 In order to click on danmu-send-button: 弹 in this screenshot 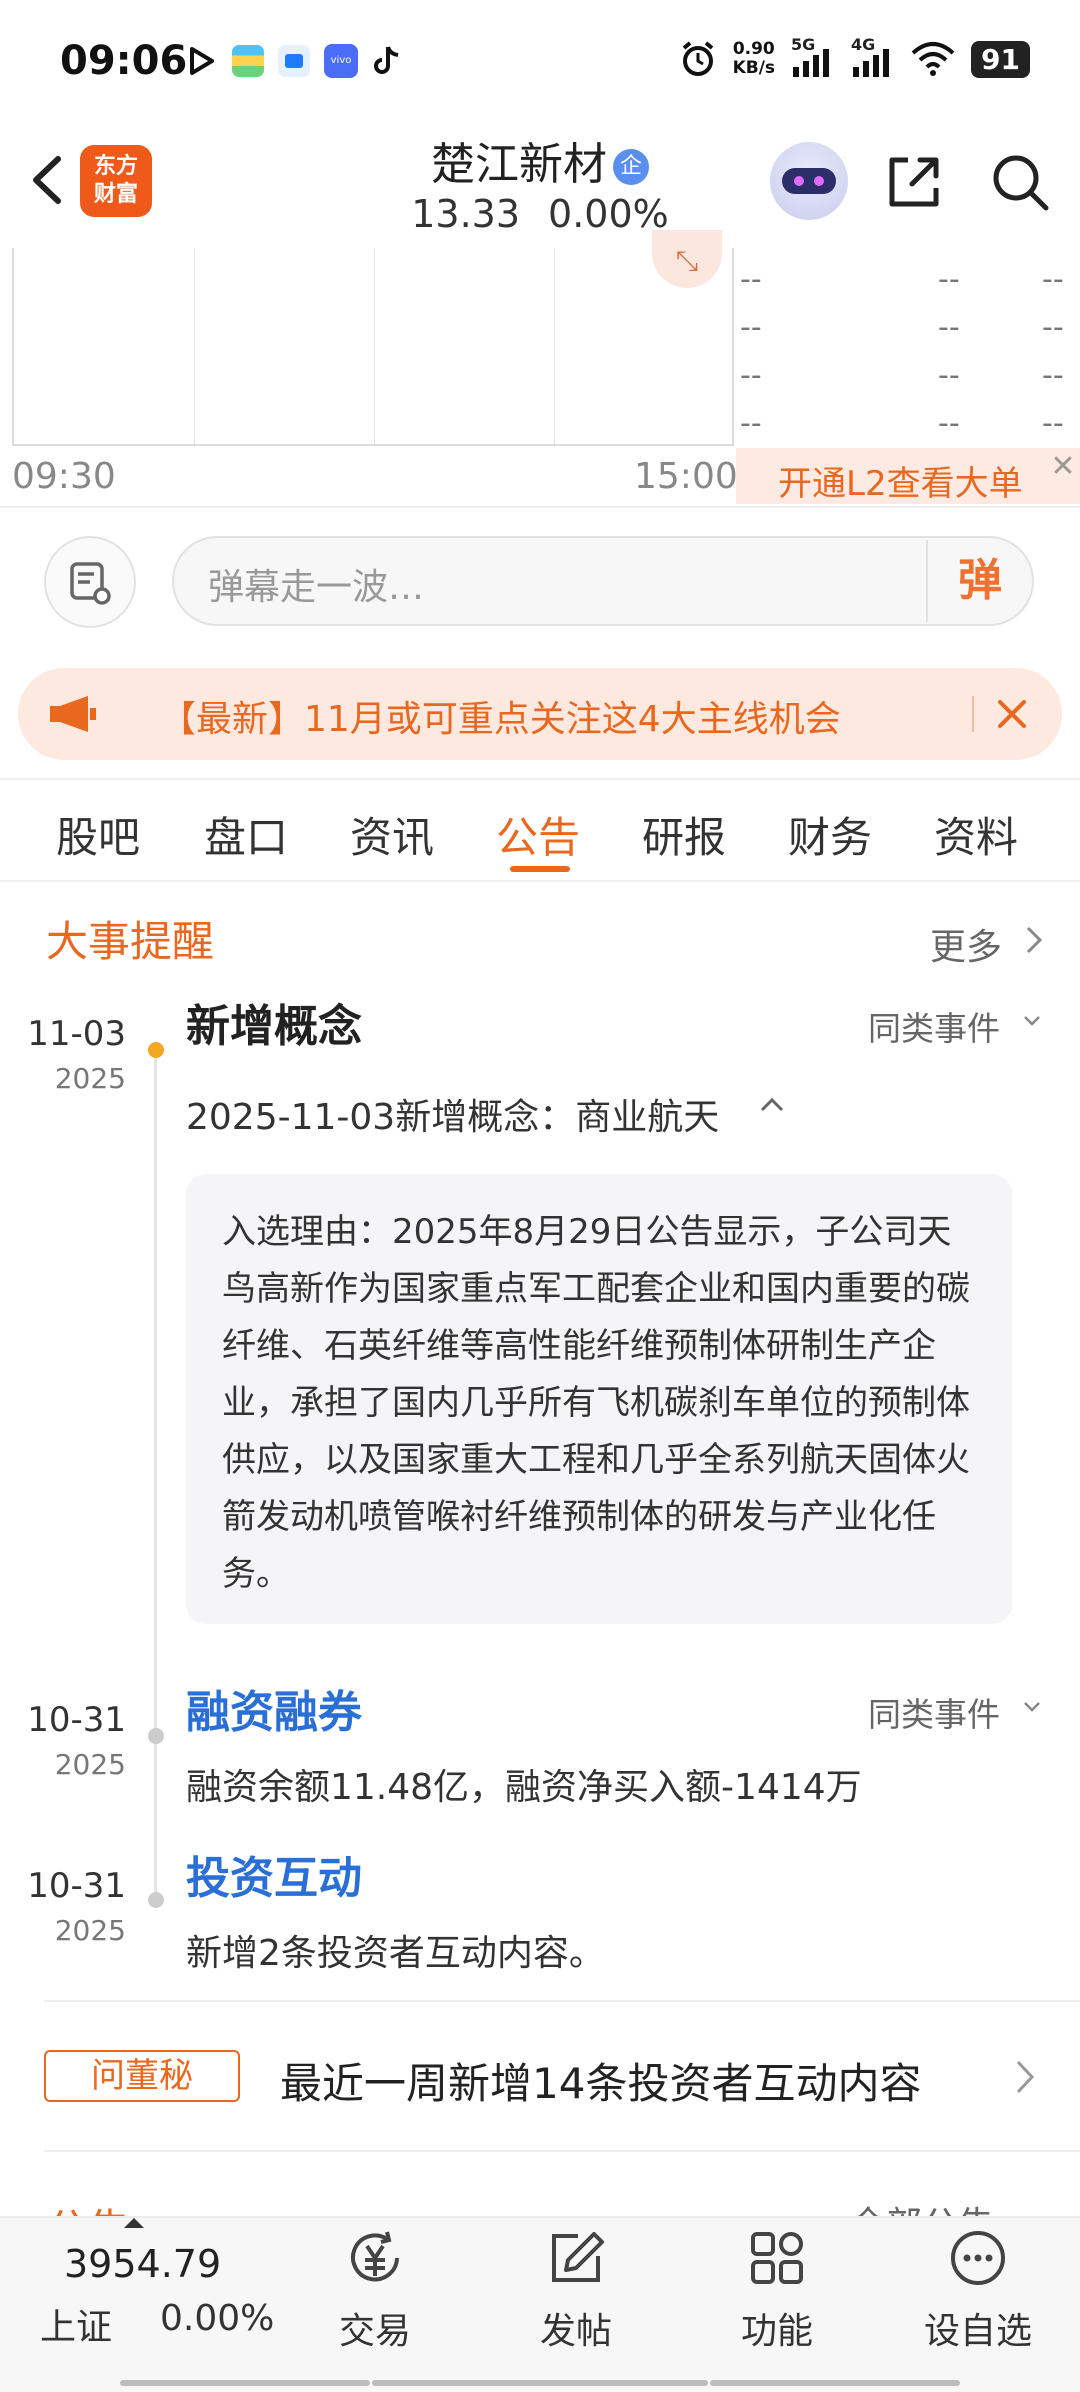, I will do `click(980, 581)`.